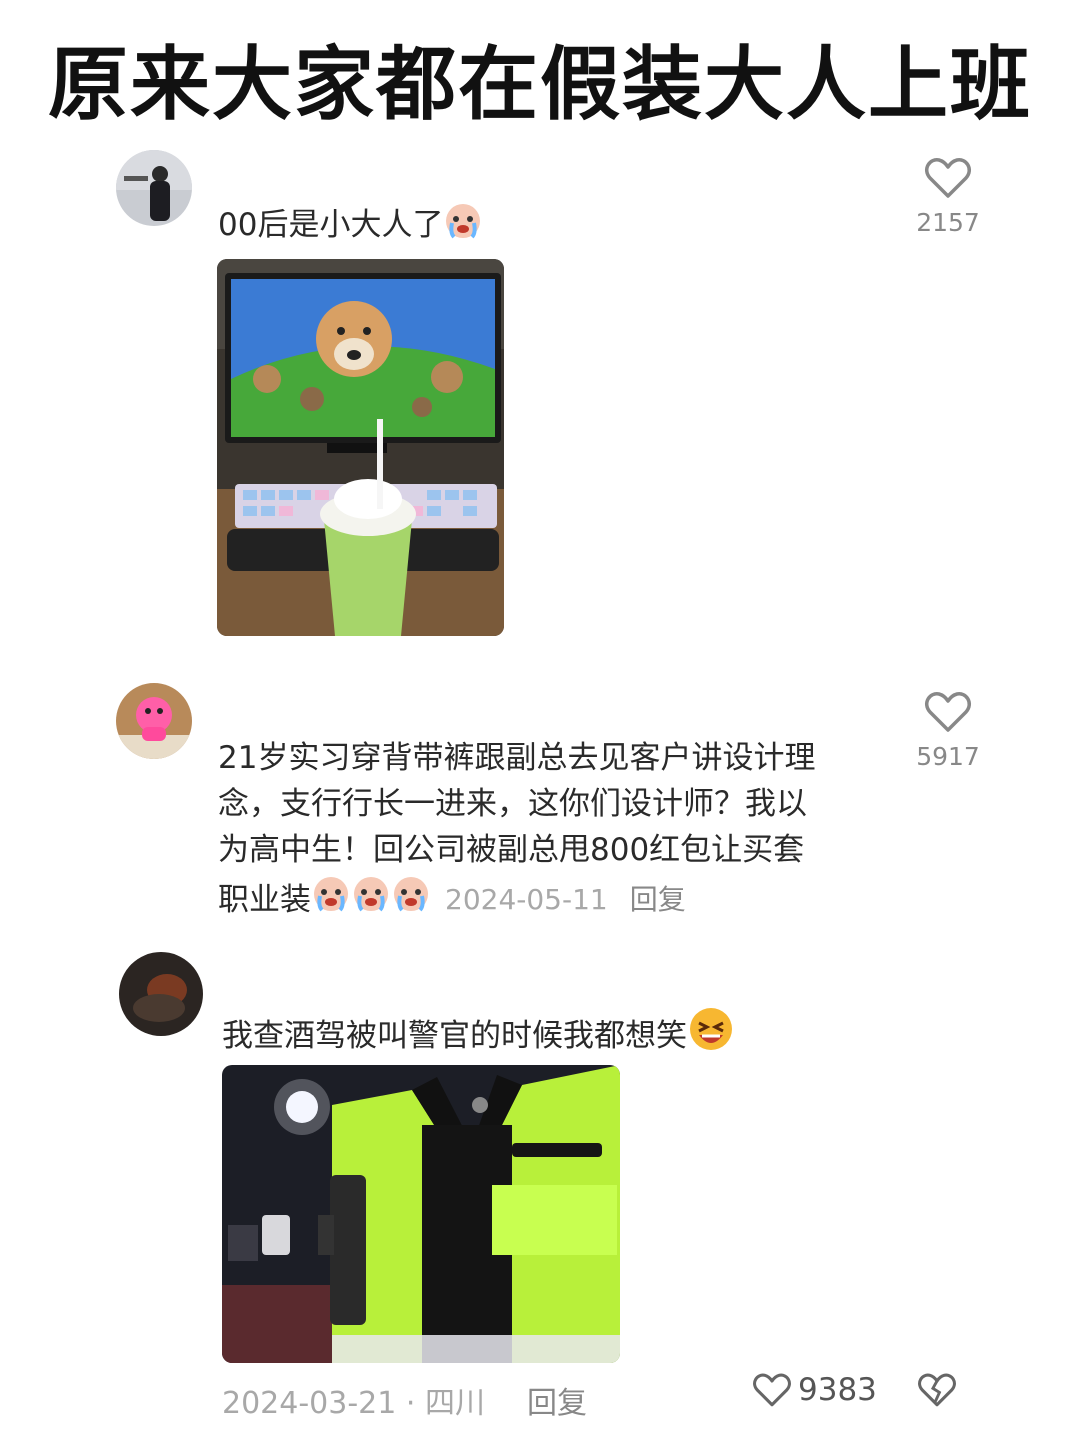 The image size is (1080, 1440). What do you see at coordinates (540, 84) in the screenshot?
I see `page-title: 原来大家都在假装大人上班` at bounding box center [540, 84].